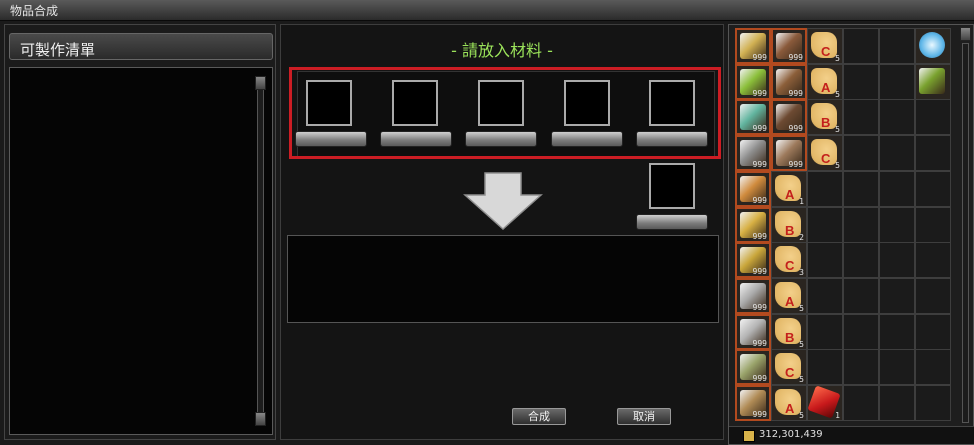 The width and height of the screenshot is (974, 445). What do you see at coordinates (260, 83) in the screenshot?
I see `scroll-up-button` at bounding box center [260, 83].